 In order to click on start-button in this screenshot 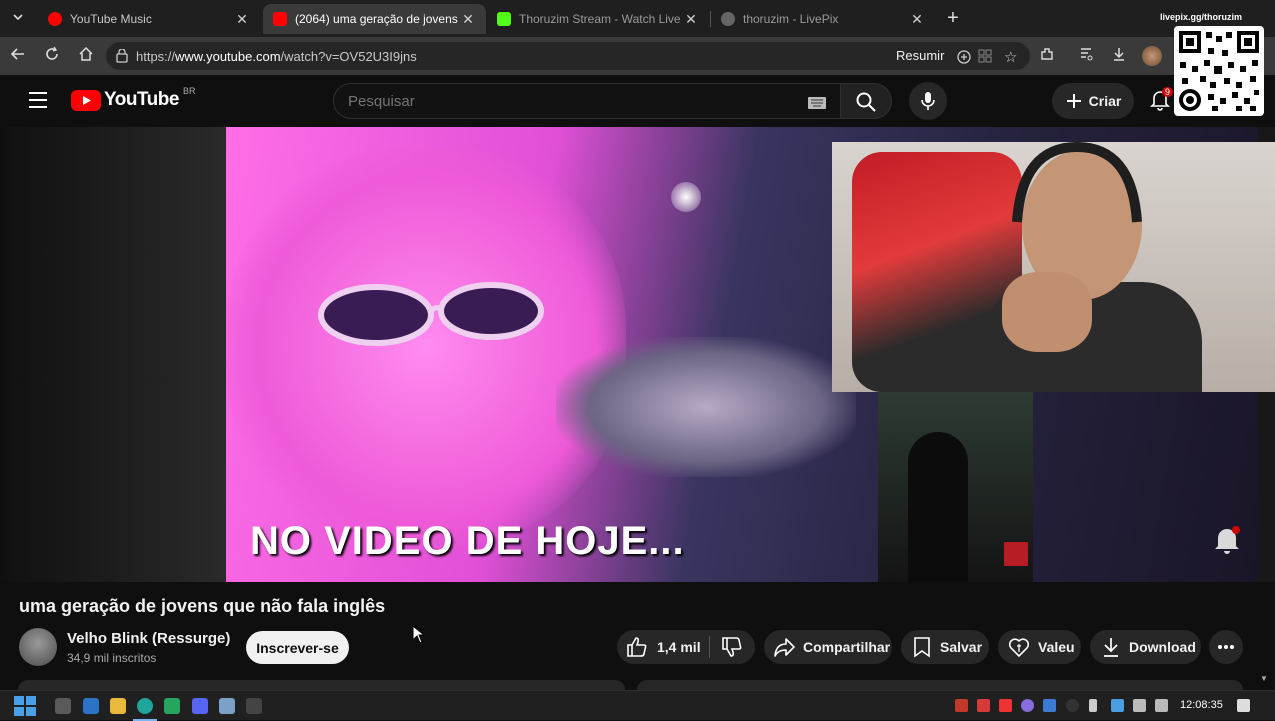, I will do `click(25, 708)`.